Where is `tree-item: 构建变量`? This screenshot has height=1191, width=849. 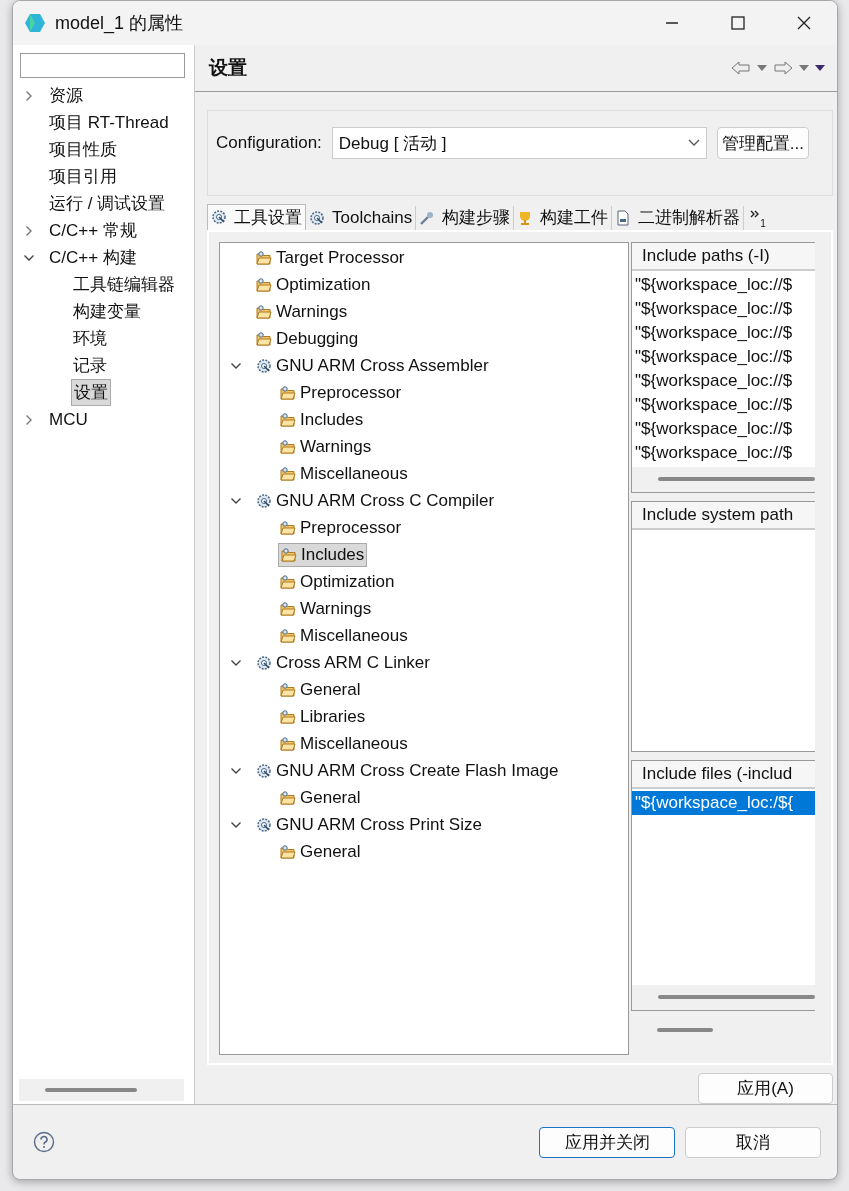 tree-item: 构建变量 is located at coordinates (107, 311).